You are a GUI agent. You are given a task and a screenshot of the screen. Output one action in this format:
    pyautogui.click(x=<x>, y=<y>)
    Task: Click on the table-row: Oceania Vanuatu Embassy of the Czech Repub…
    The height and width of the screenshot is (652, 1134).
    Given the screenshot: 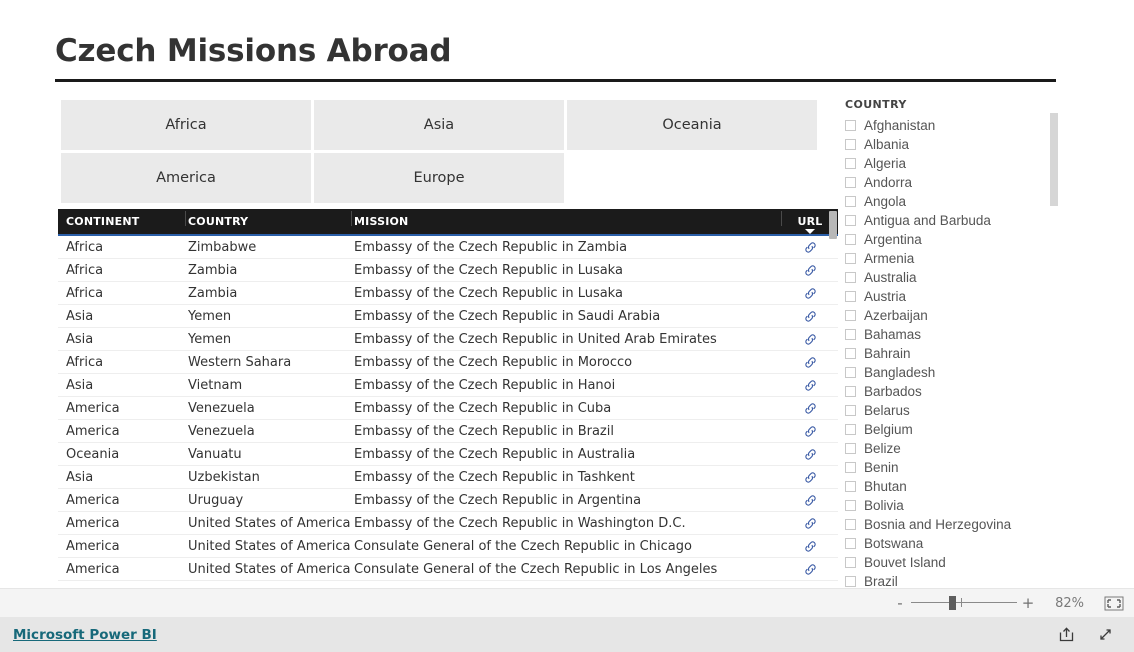 What is the action you would take?
    pyautogui.click(x=448, y=454)
    